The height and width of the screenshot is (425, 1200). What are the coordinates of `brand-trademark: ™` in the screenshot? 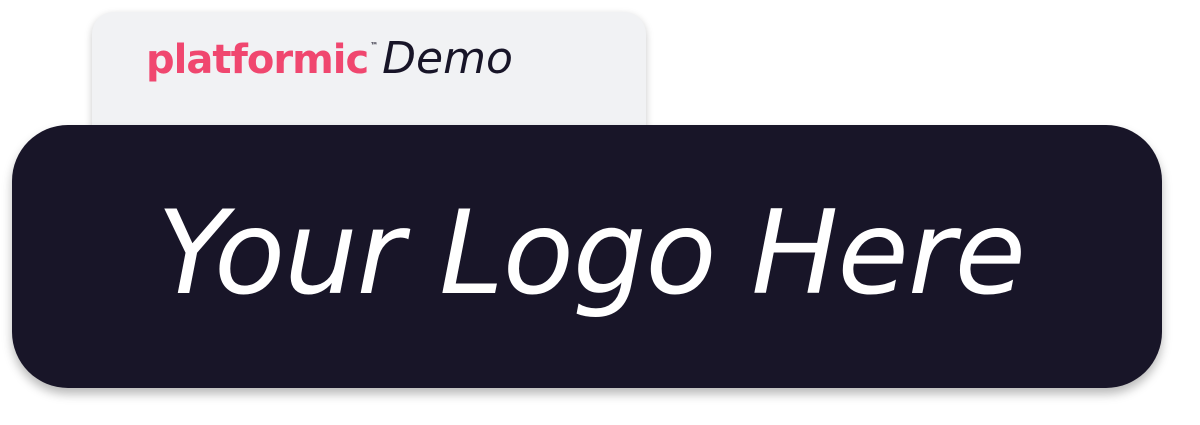 It's located at (374, 45).